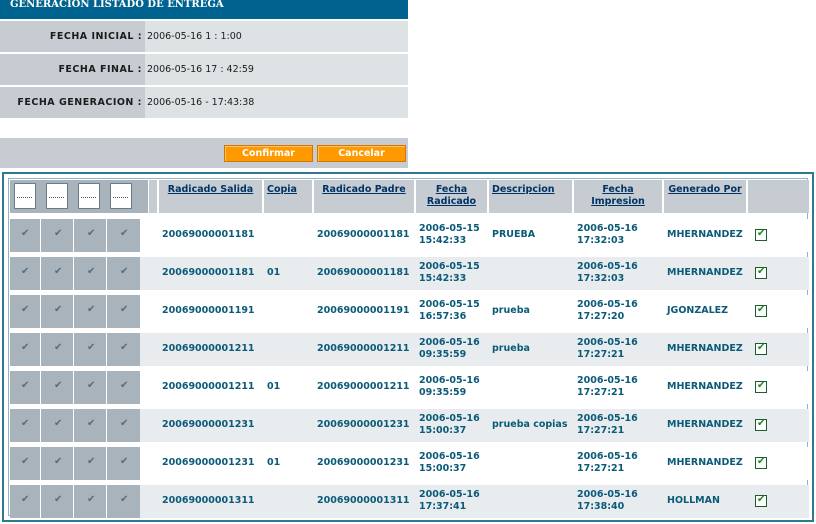 The width and height of the screenshot is (816, 524). I want to click on fecha-final-label: FECHA FINAL :, so click(72, 69).